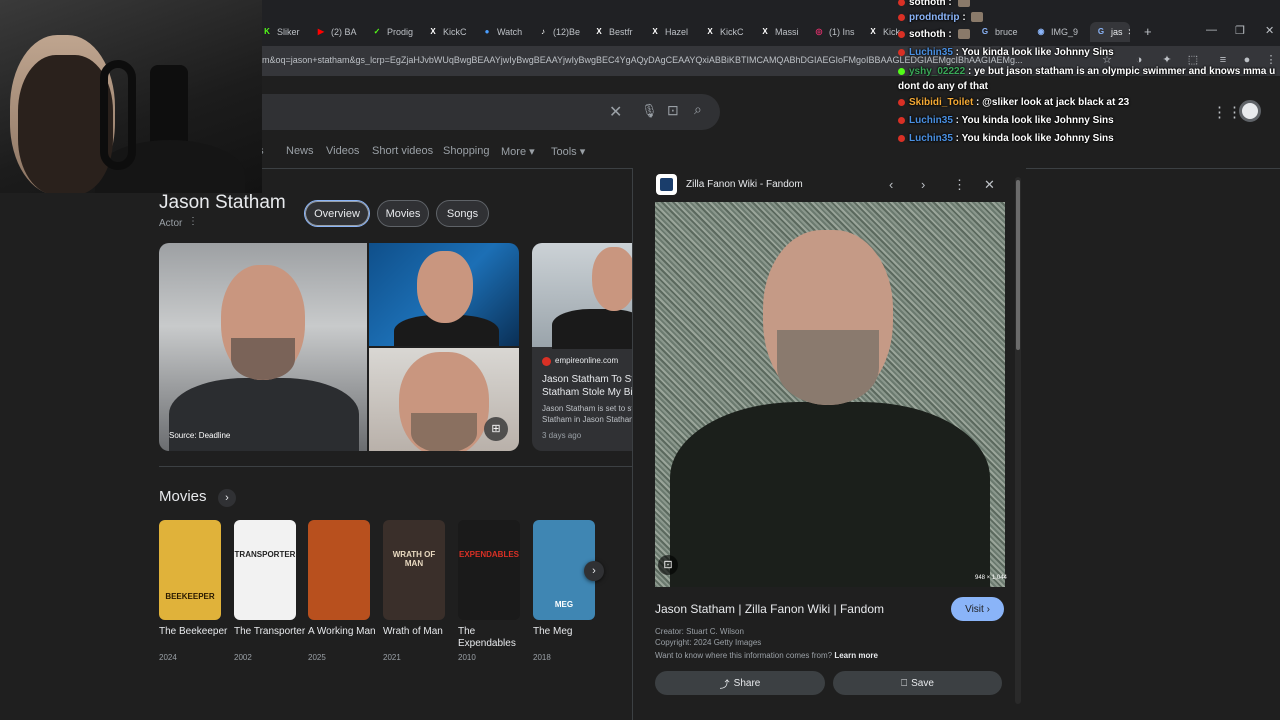 This screenshot has width=1280, height=720. I want to click on movie-title: The Meg, so click(569, 632).